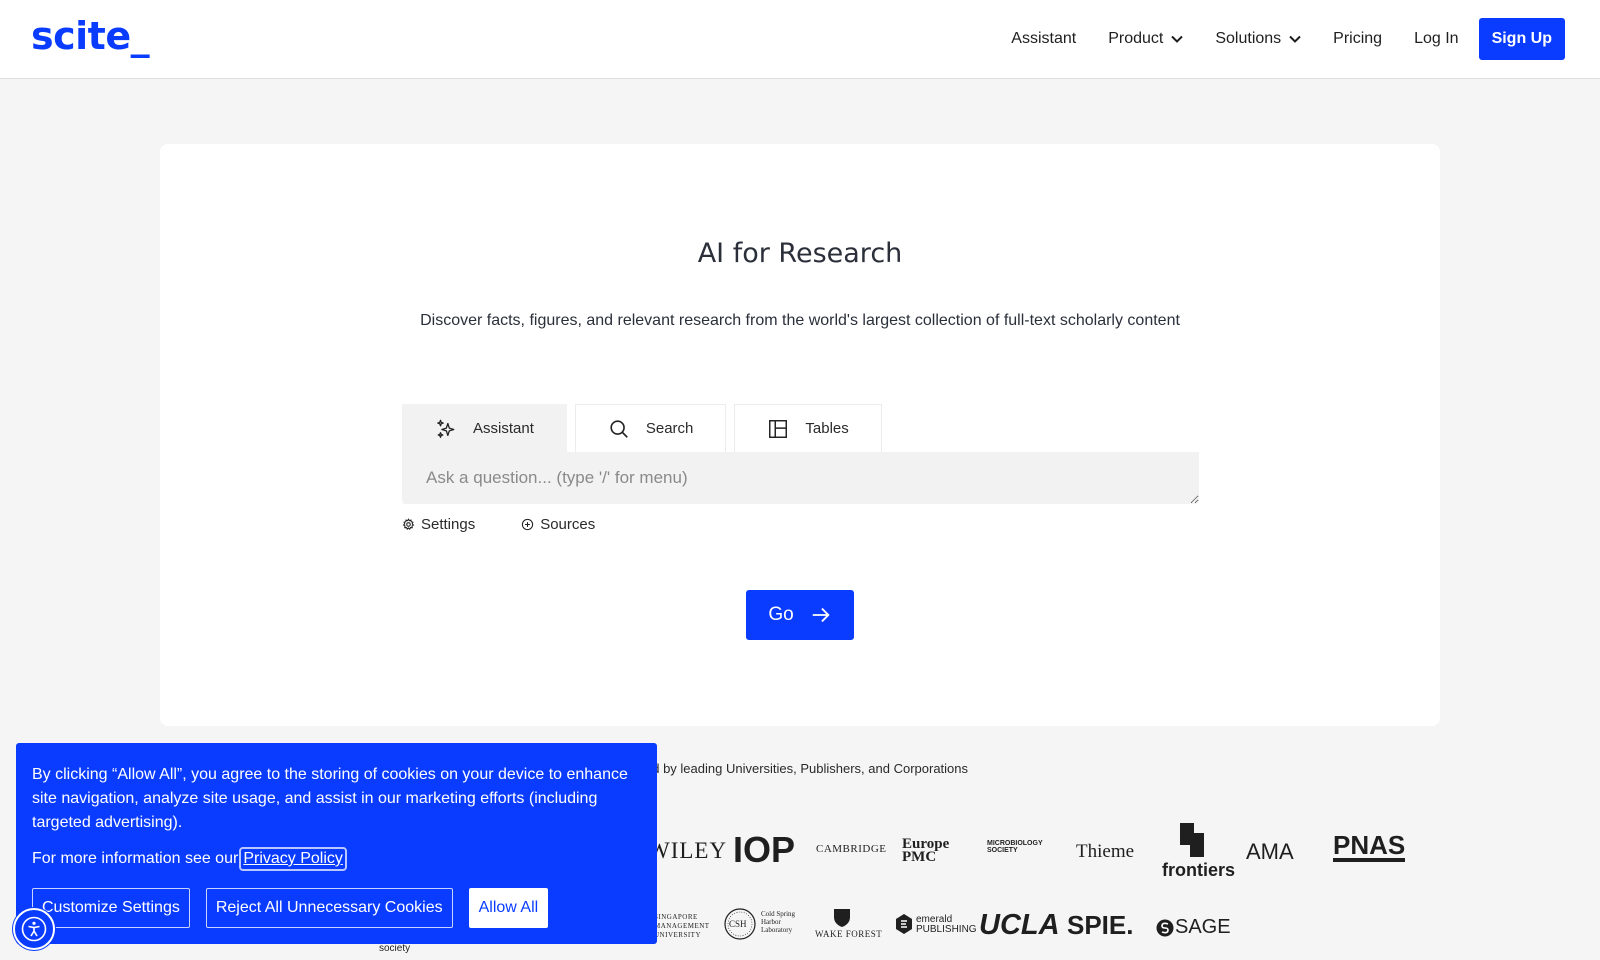  I want to click on accessibility-button, so click(34, 929).